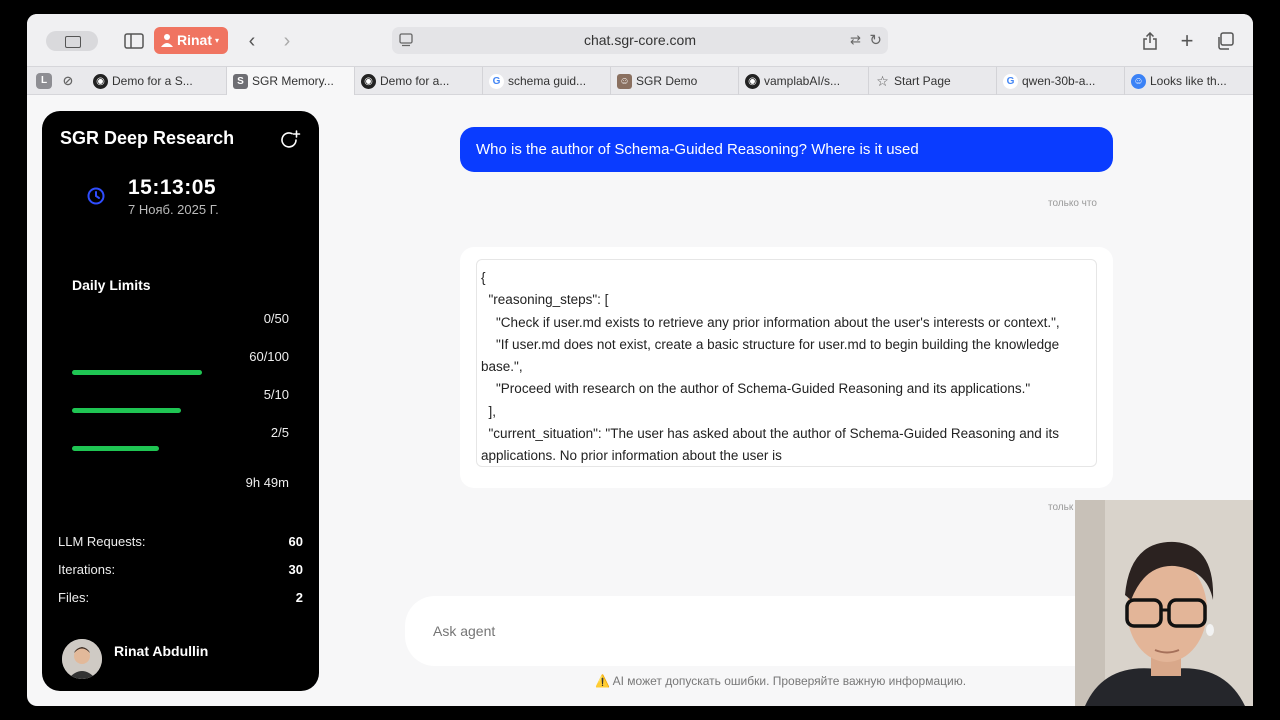 This screenshot has height=720, width=1280. Describe the element at coordinates (87, 569) in the screenshot. I see `stat-label: Iterations:` at that location.